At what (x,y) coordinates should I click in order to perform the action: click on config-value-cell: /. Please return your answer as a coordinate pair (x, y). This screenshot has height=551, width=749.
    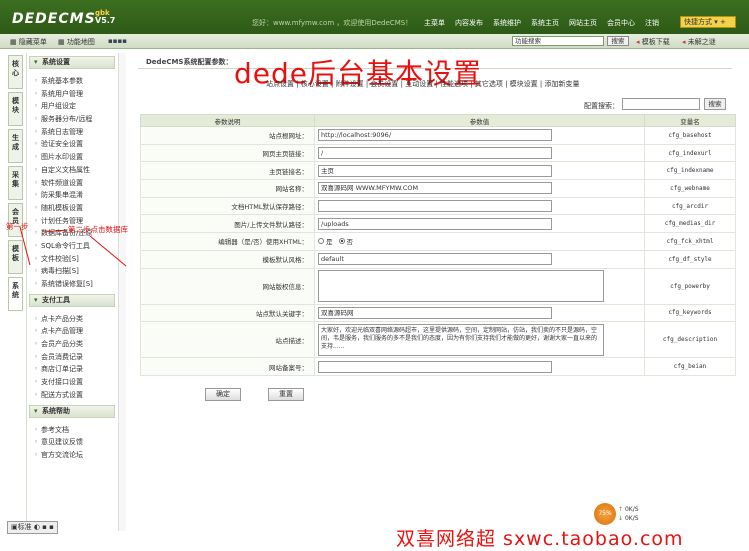
    Looking at the image, I should click on (479, 153).